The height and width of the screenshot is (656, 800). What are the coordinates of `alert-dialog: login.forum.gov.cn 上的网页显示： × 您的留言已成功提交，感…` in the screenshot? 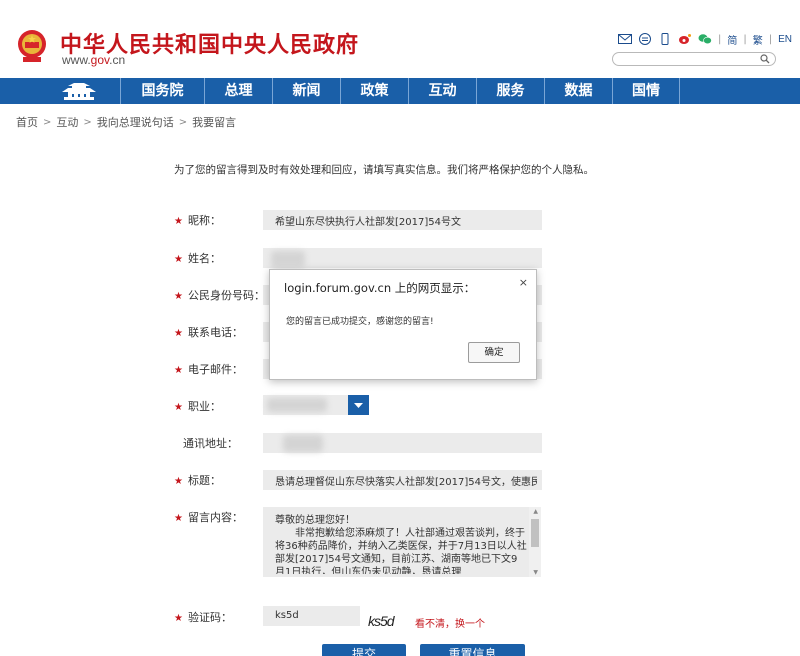 It's located at (403, 324).